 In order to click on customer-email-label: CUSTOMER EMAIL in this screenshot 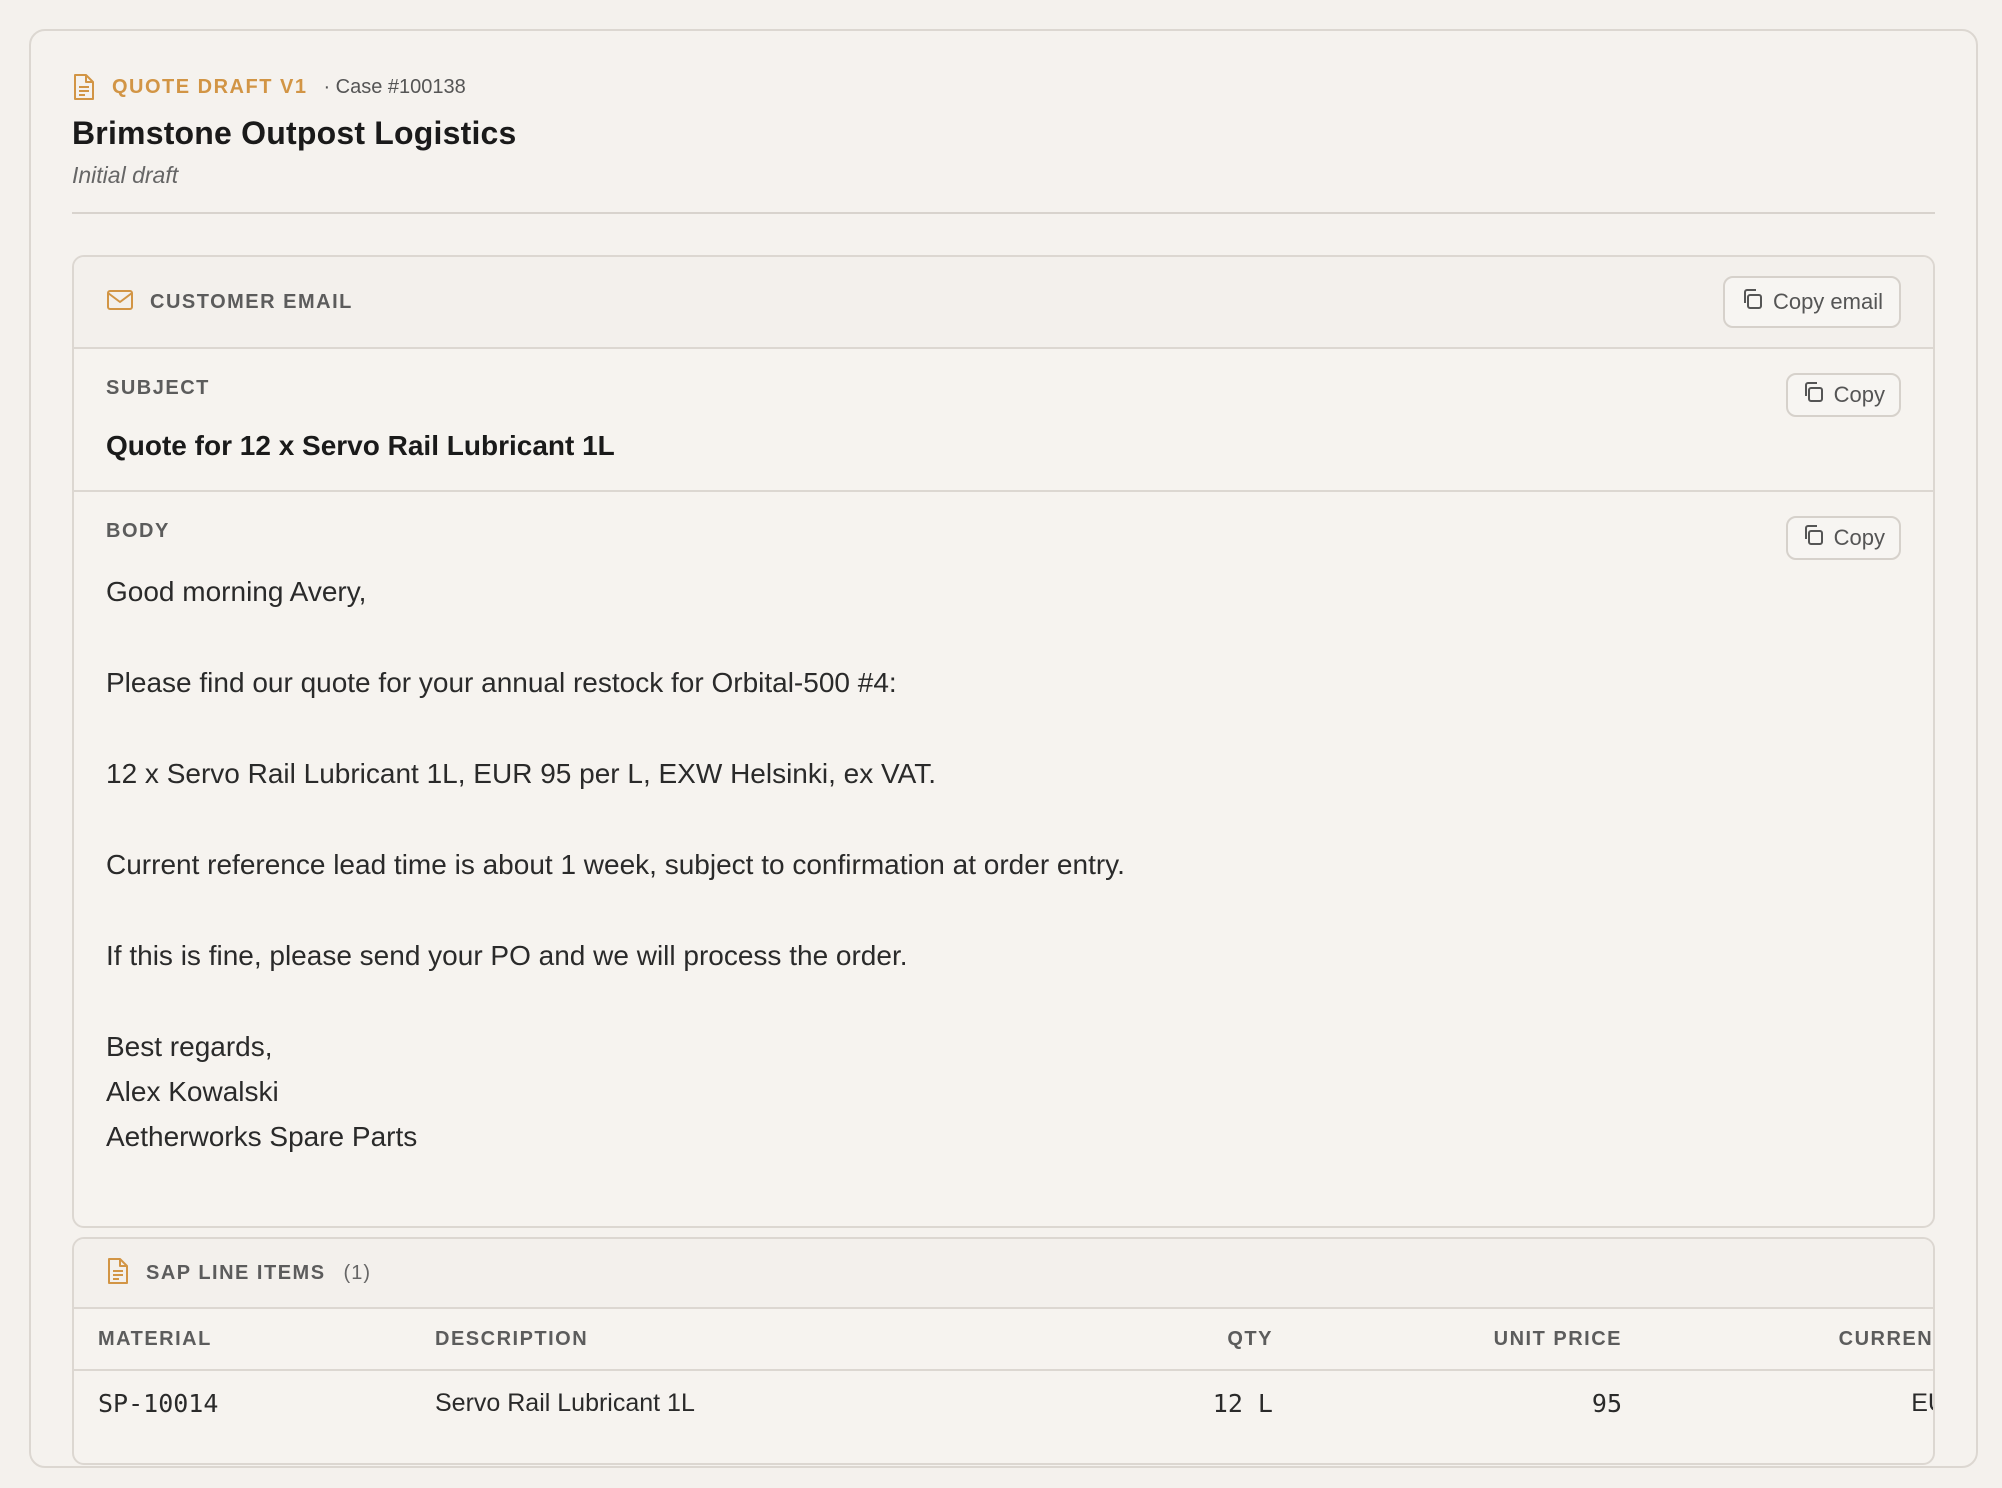, I will do `click(251, 301)`.